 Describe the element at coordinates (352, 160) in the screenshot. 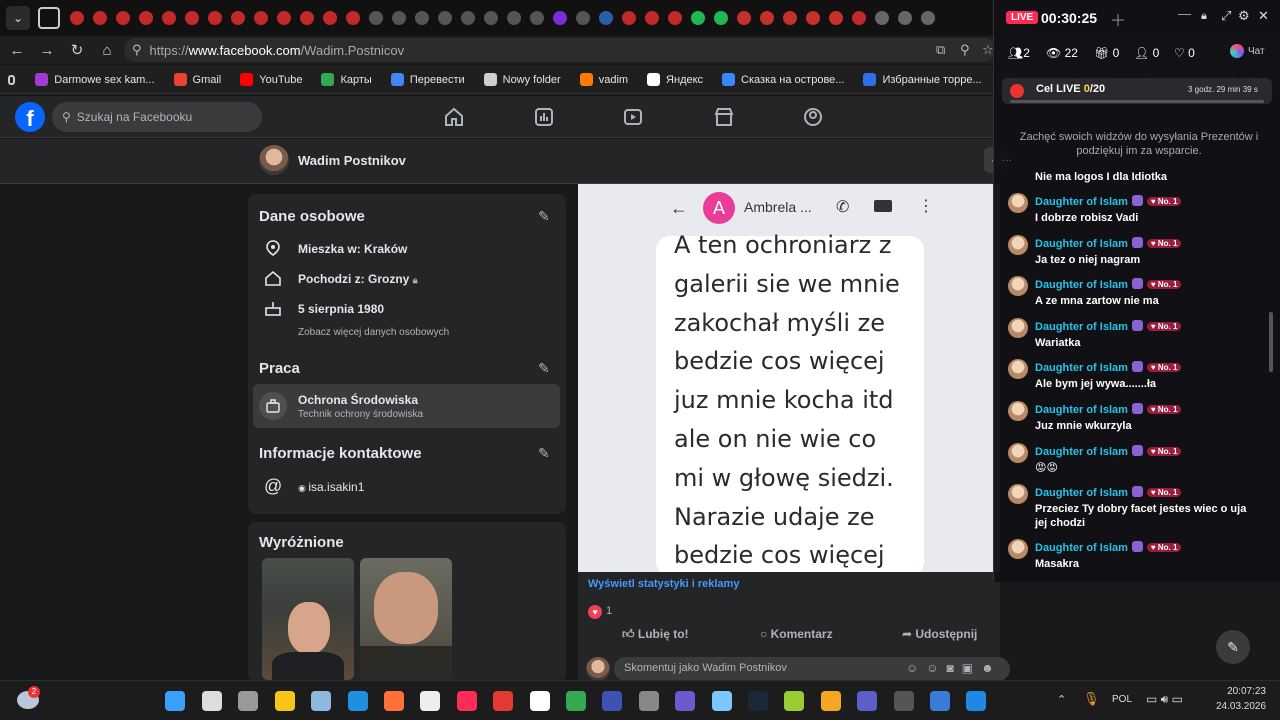

I see `profile-name: Wadim Postnikov` at that location.